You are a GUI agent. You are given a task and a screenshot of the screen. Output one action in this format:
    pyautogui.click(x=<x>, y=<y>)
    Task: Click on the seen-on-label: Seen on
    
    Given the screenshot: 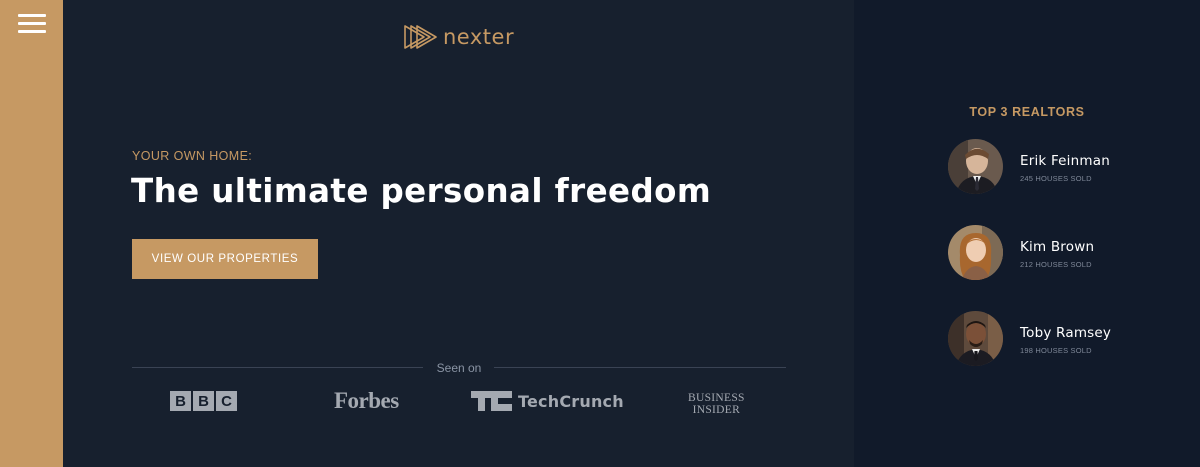 What is the action you would take?
    pyautogui.click(x=459, y=368)
    